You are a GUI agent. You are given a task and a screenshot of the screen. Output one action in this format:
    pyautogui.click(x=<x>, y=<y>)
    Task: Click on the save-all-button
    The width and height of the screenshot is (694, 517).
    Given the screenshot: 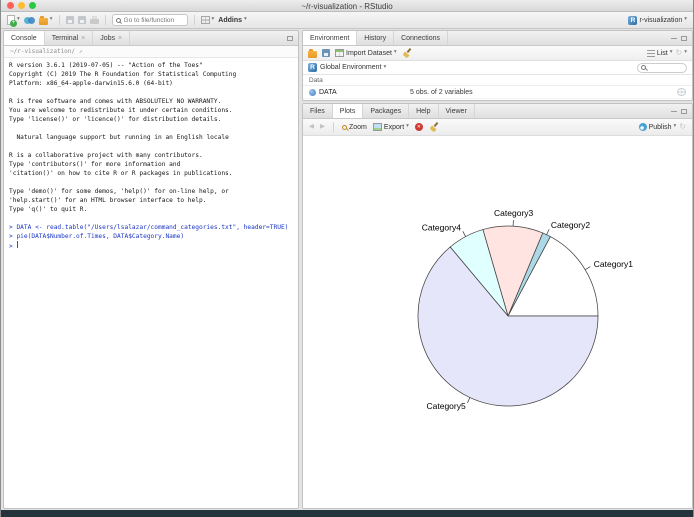 What is the action you would take?
    pyautogui.click(x=81, y=20)
    